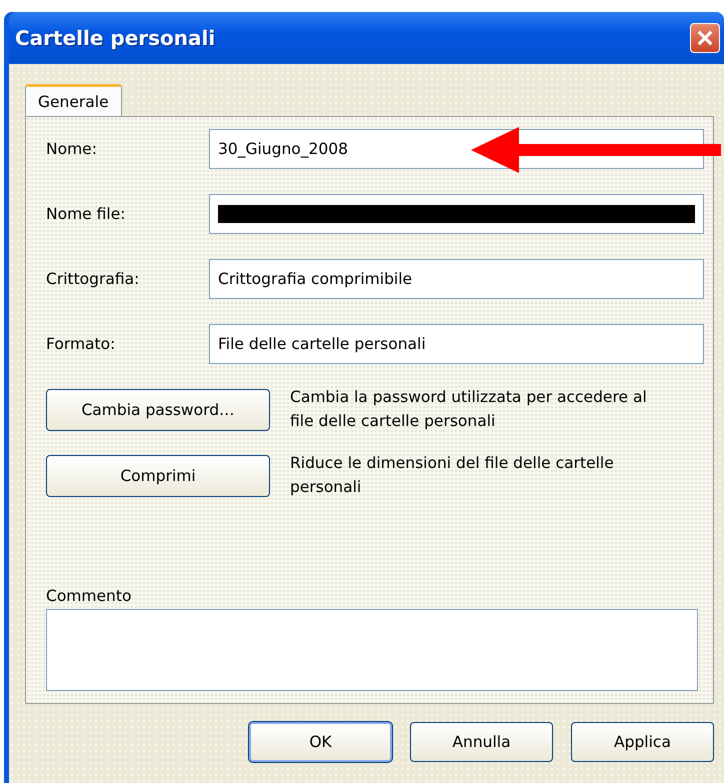 This screenshot has width=724, height=783. I want to click on dialog-button: OK, so click(320, 742).